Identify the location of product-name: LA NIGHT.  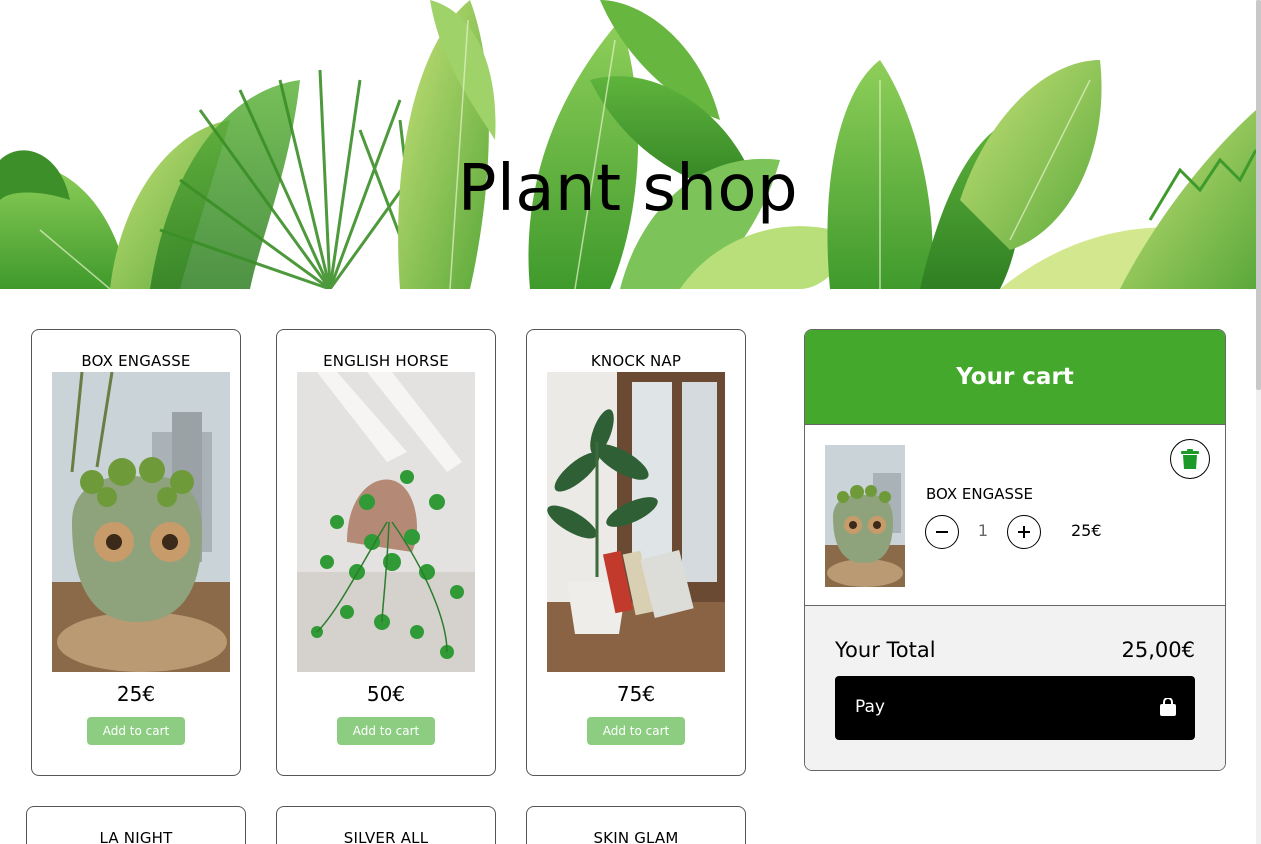
(136, 836).